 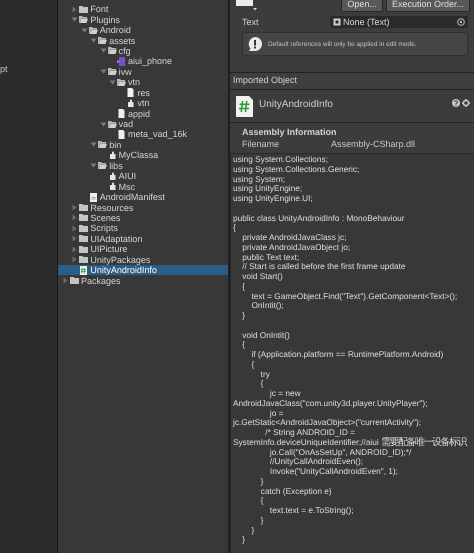 What do you see at coordinates (270, 257) in the screenshot?
I see `code-line: public Text text;` at bounding box center [270, 257].